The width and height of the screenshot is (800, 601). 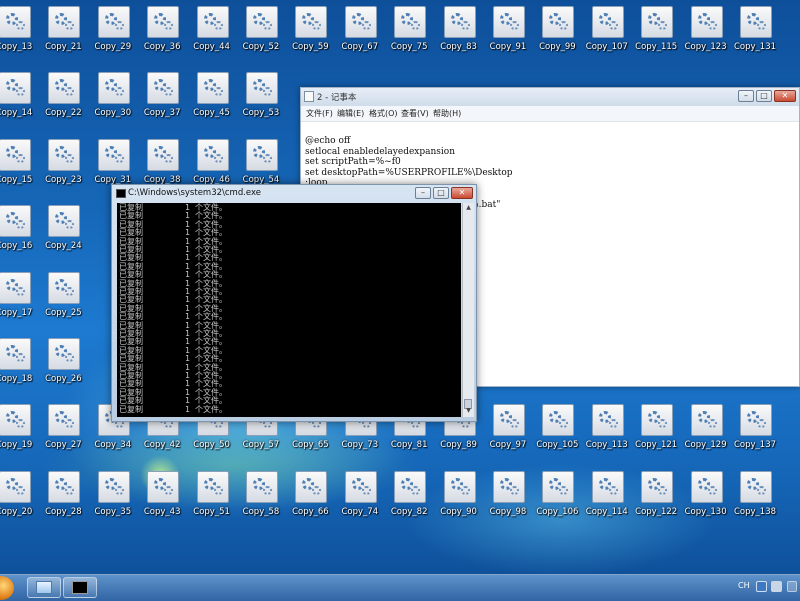 What do you see at coordinates (607, 36) in the screenshot?
I see `desktop-icon-file: Copy_107` at bounding box center [607, 36].